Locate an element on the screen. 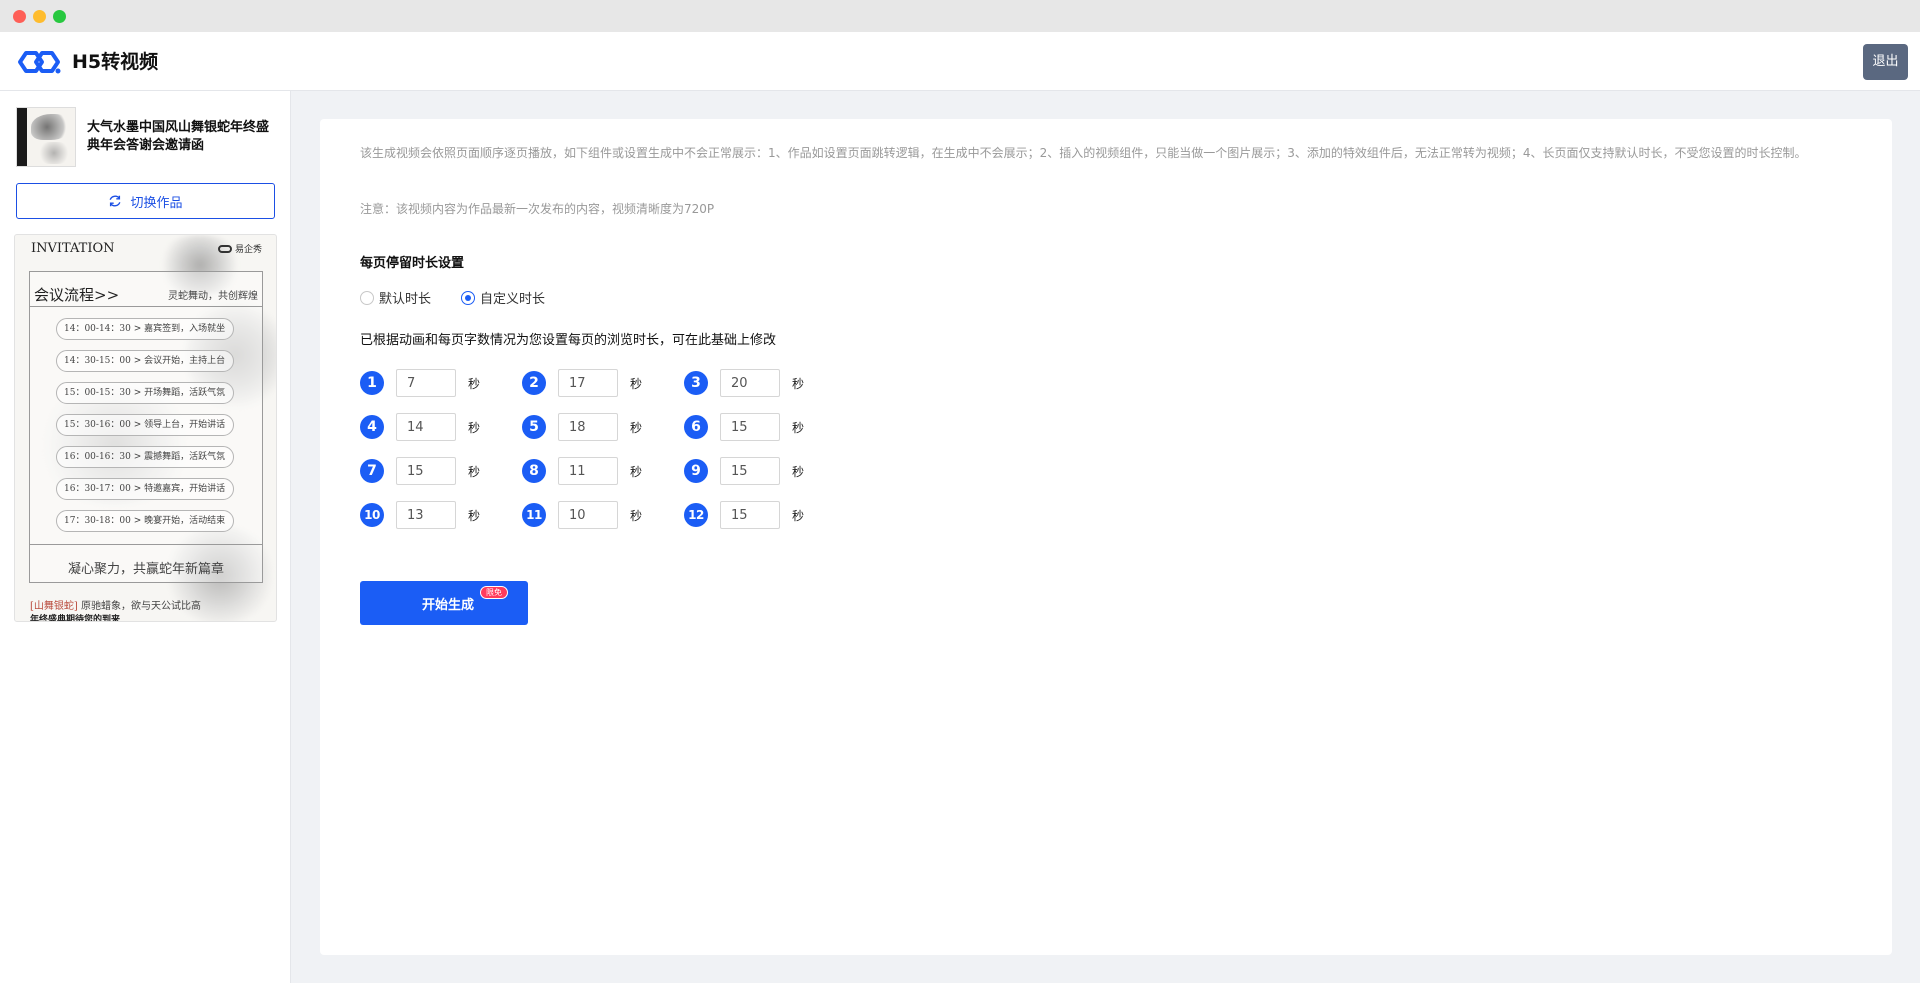  page-number-badge: 11 is located at coordinates (534, 515).